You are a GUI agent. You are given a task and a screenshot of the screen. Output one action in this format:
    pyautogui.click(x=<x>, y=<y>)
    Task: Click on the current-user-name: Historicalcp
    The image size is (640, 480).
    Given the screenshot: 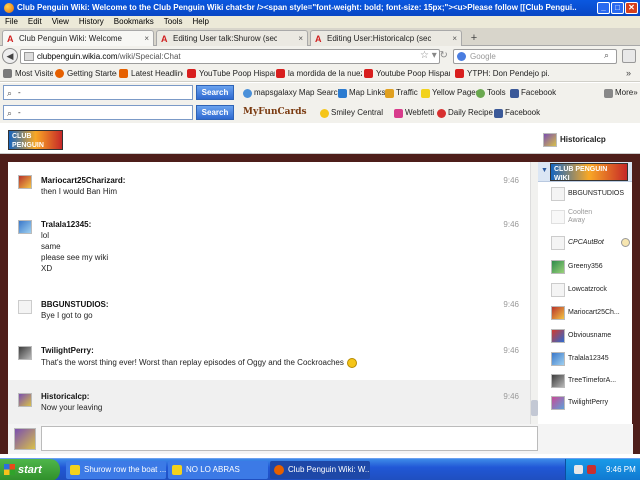 What is the action you would take?
    pyautogui.click(x=583, y=139)
    